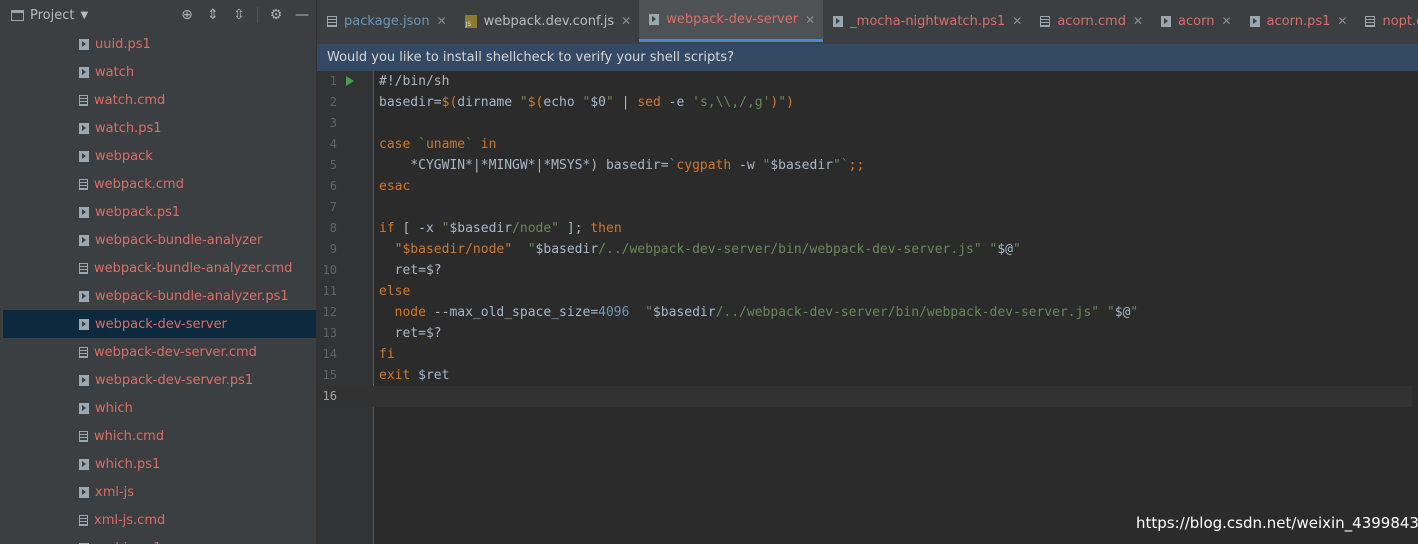 The width and height of the screenshot is (1418, 544). Describe the element at coordinates (500, 228) in the screenshot. I see `code-text: if [ -x "$basedir/node" ]; then` at that location.